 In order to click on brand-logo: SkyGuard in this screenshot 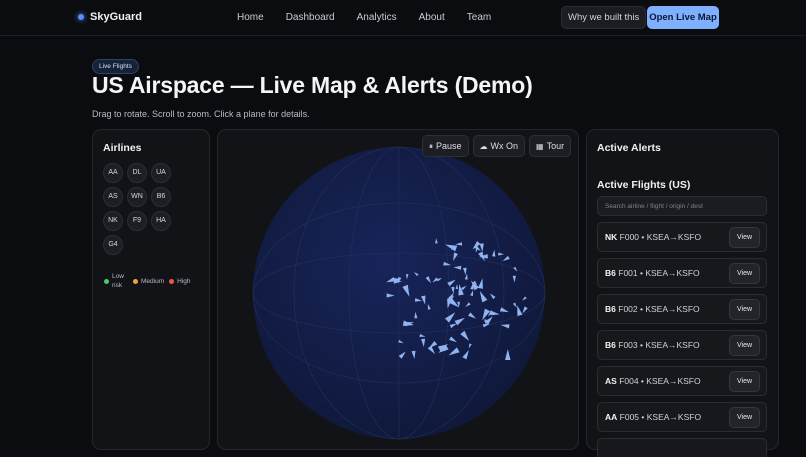, I will do `click(110, 17)`.